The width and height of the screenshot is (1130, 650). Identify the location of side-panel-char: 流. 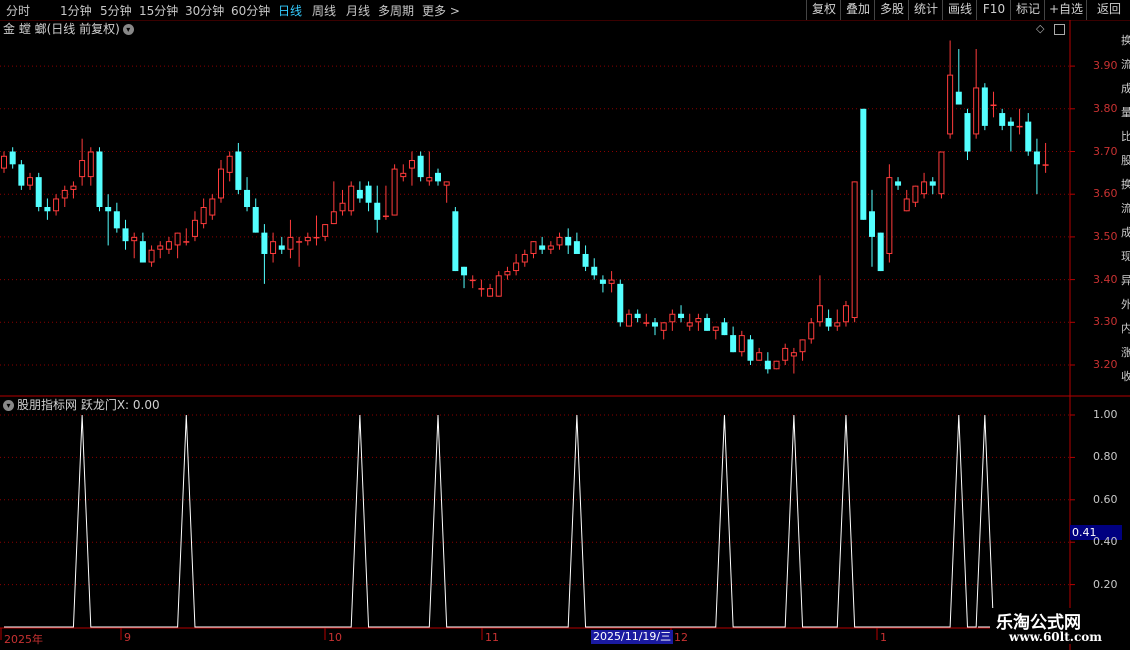
(1125, 208).